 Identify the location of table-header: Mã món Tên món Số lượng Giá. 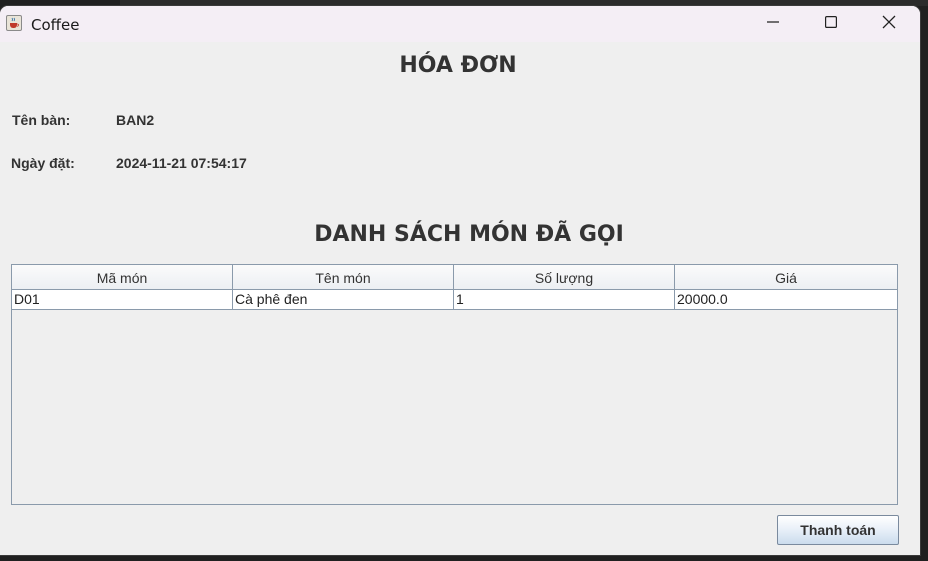
(454, 277).